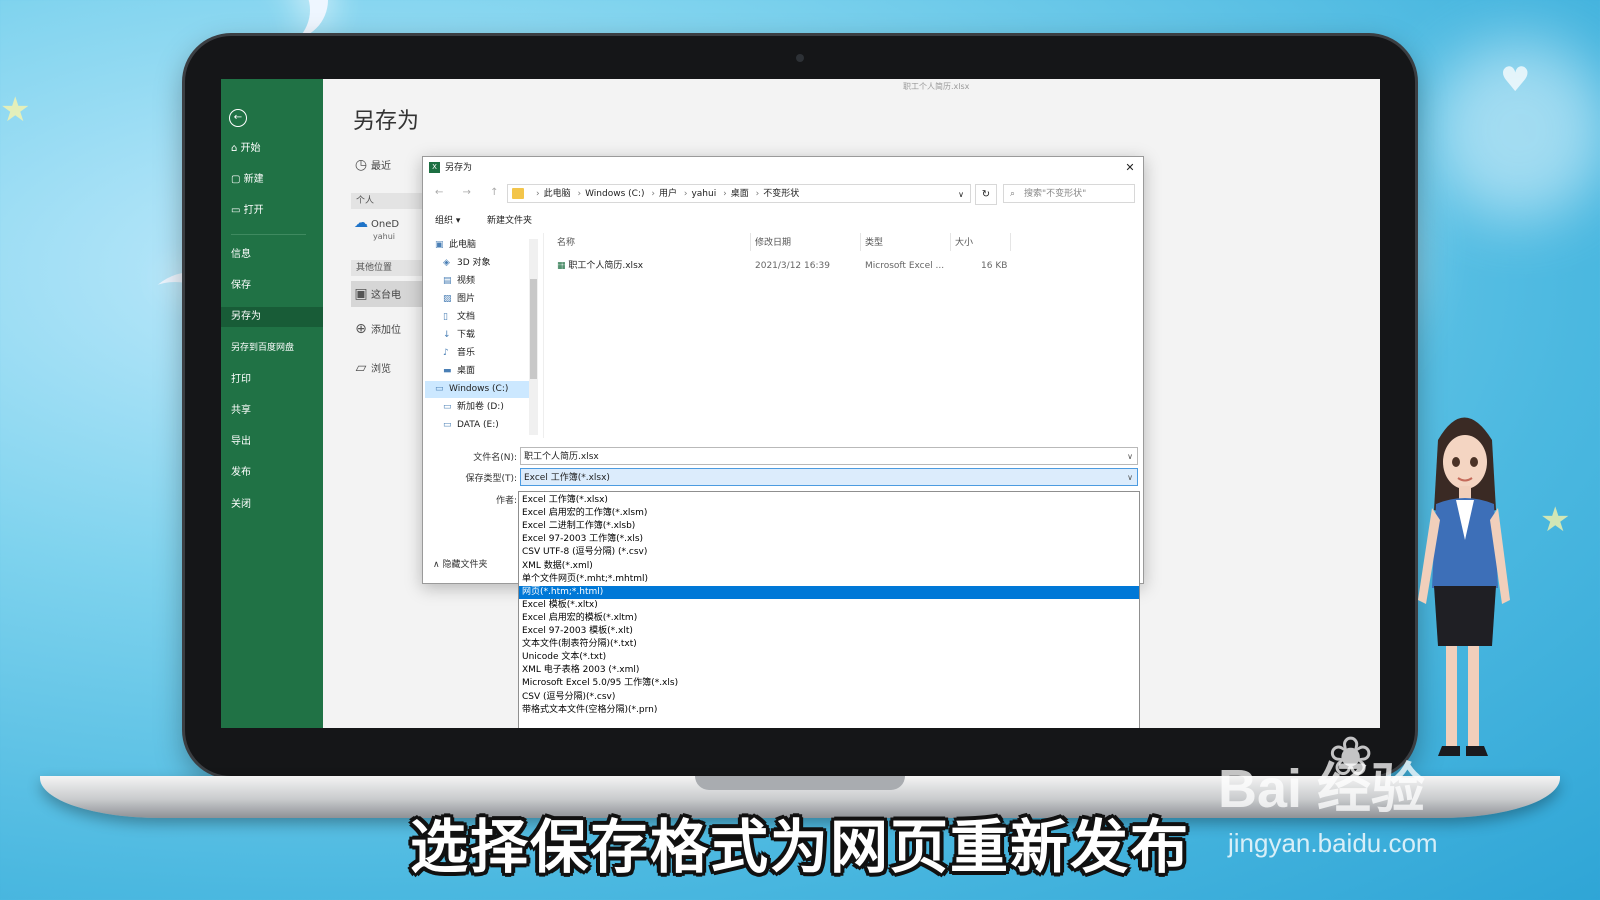 This screenshot has width=1600, height=900. Describe the element at coordinates (600, 266) in the screenshot. I see `file-name: ▦ 职工个人简历.xlsx` at that location.